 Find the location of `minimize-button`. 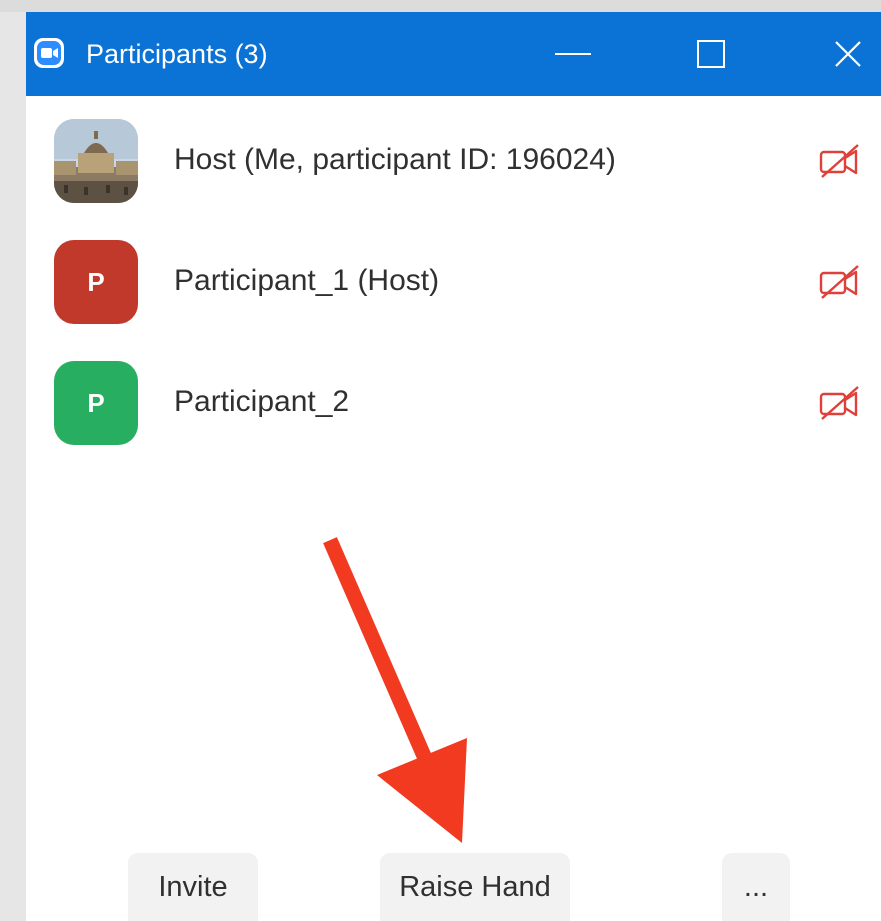

minimize-button is located at coordinates (573, 54).